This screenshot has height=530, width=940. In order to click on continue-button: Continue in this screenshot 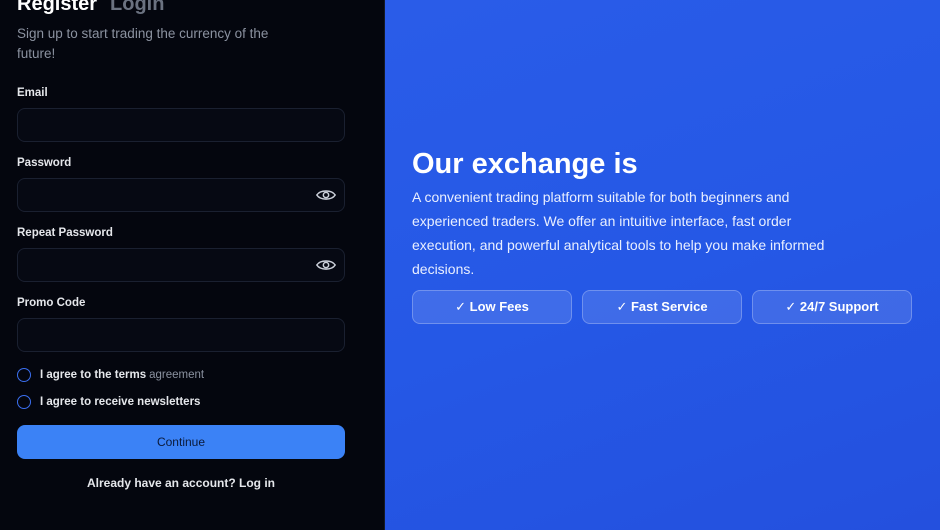, I will do `click(181, 442)`.